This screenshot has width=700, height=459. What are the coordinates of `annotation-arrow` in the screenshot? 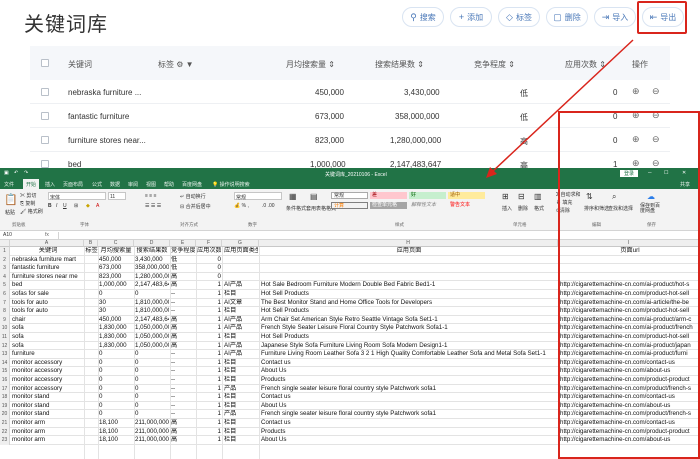 It's located at (560, 108).